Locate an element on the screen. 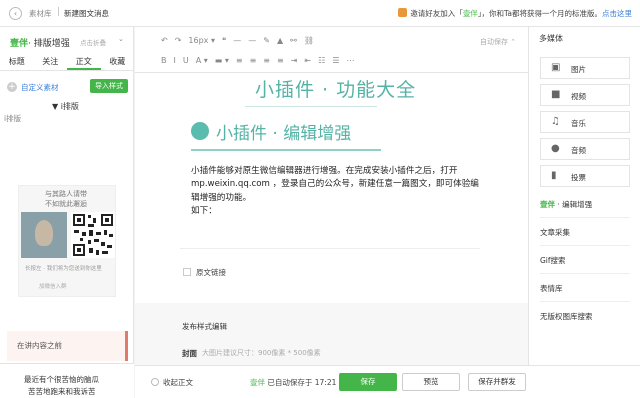 This screenshot has height=398, width=640. section-underline is located at coordinates (286, 150).